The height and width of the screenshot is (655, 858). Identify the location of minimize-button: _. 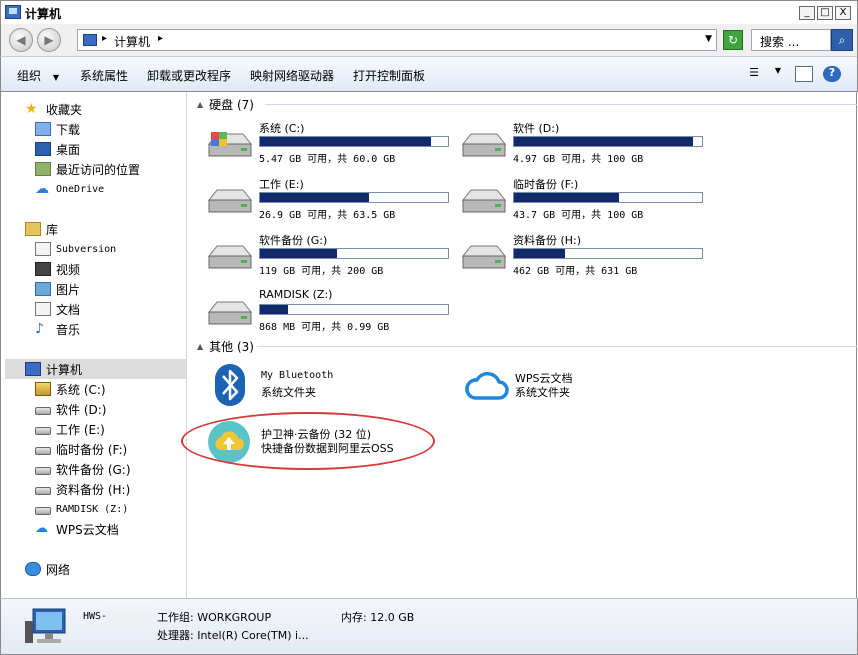
(807, 13).